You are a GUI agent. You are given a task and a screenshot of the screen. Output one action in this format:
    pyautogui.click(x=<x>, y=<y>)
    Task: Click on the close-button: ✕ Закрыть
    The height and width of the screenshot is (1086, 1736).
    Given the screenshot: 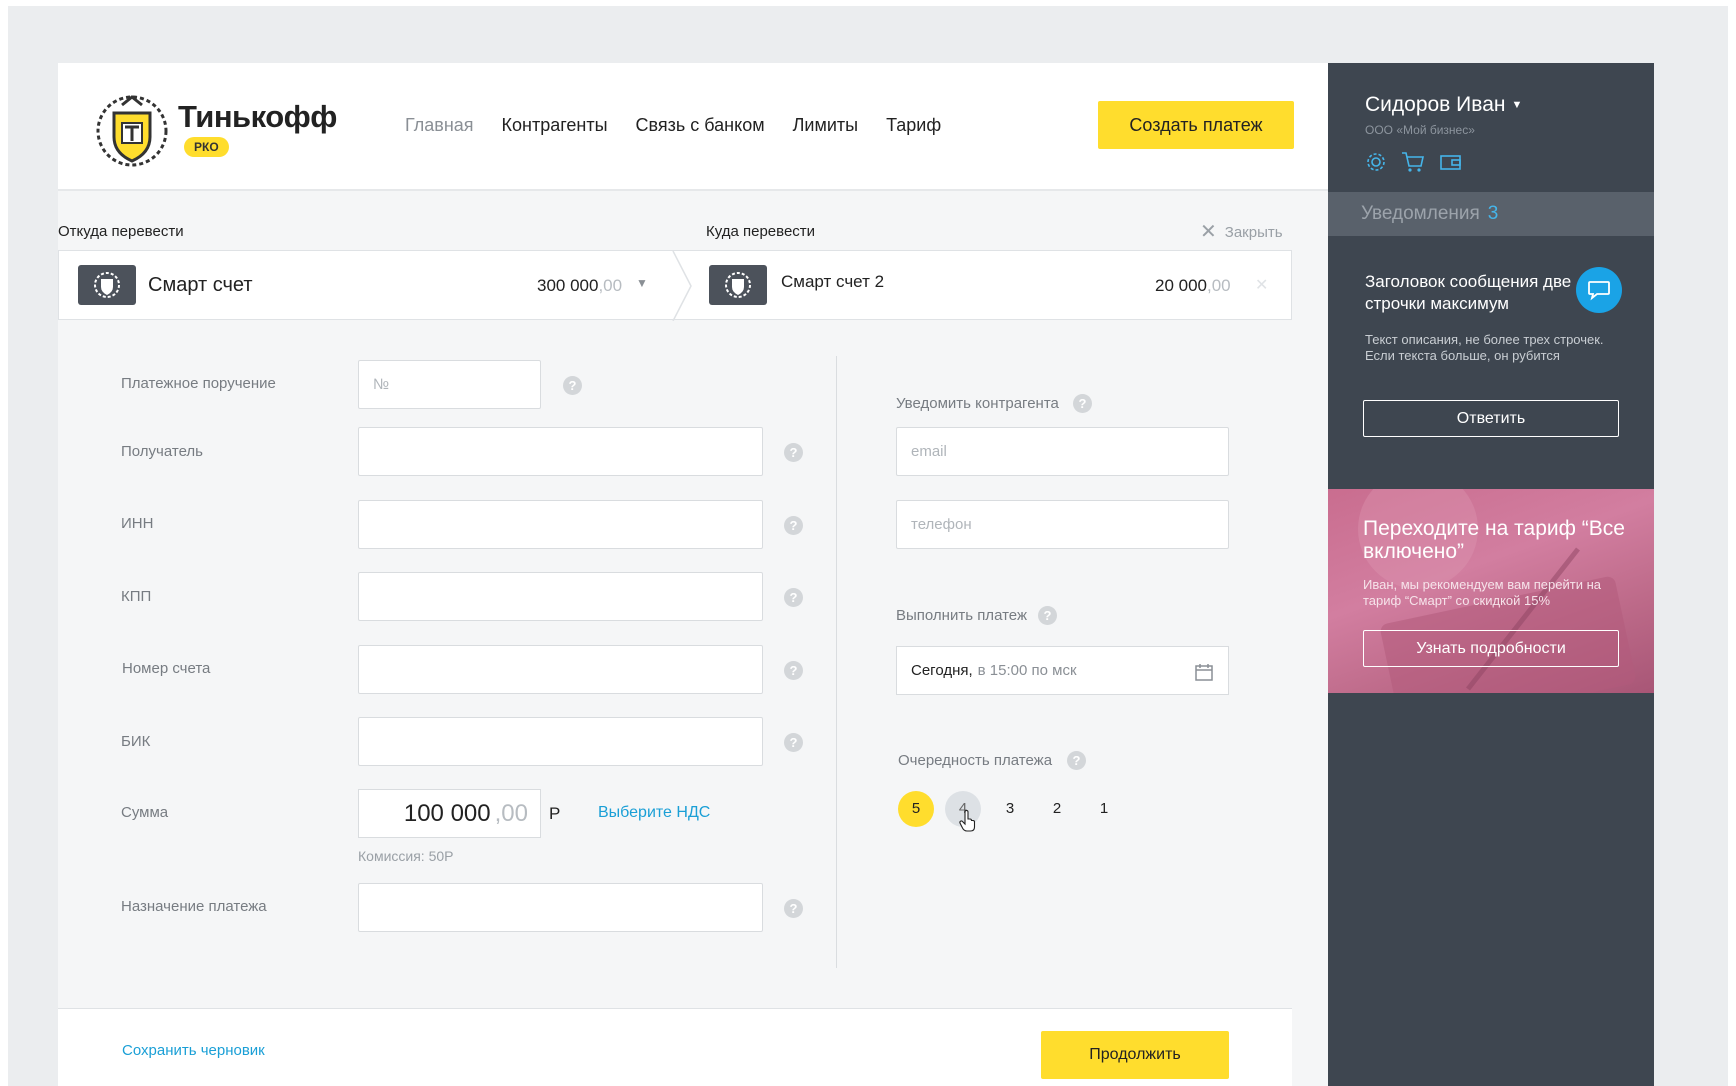 What is the action you would take?
    pyautogui.click(x=1241, y=232)
    